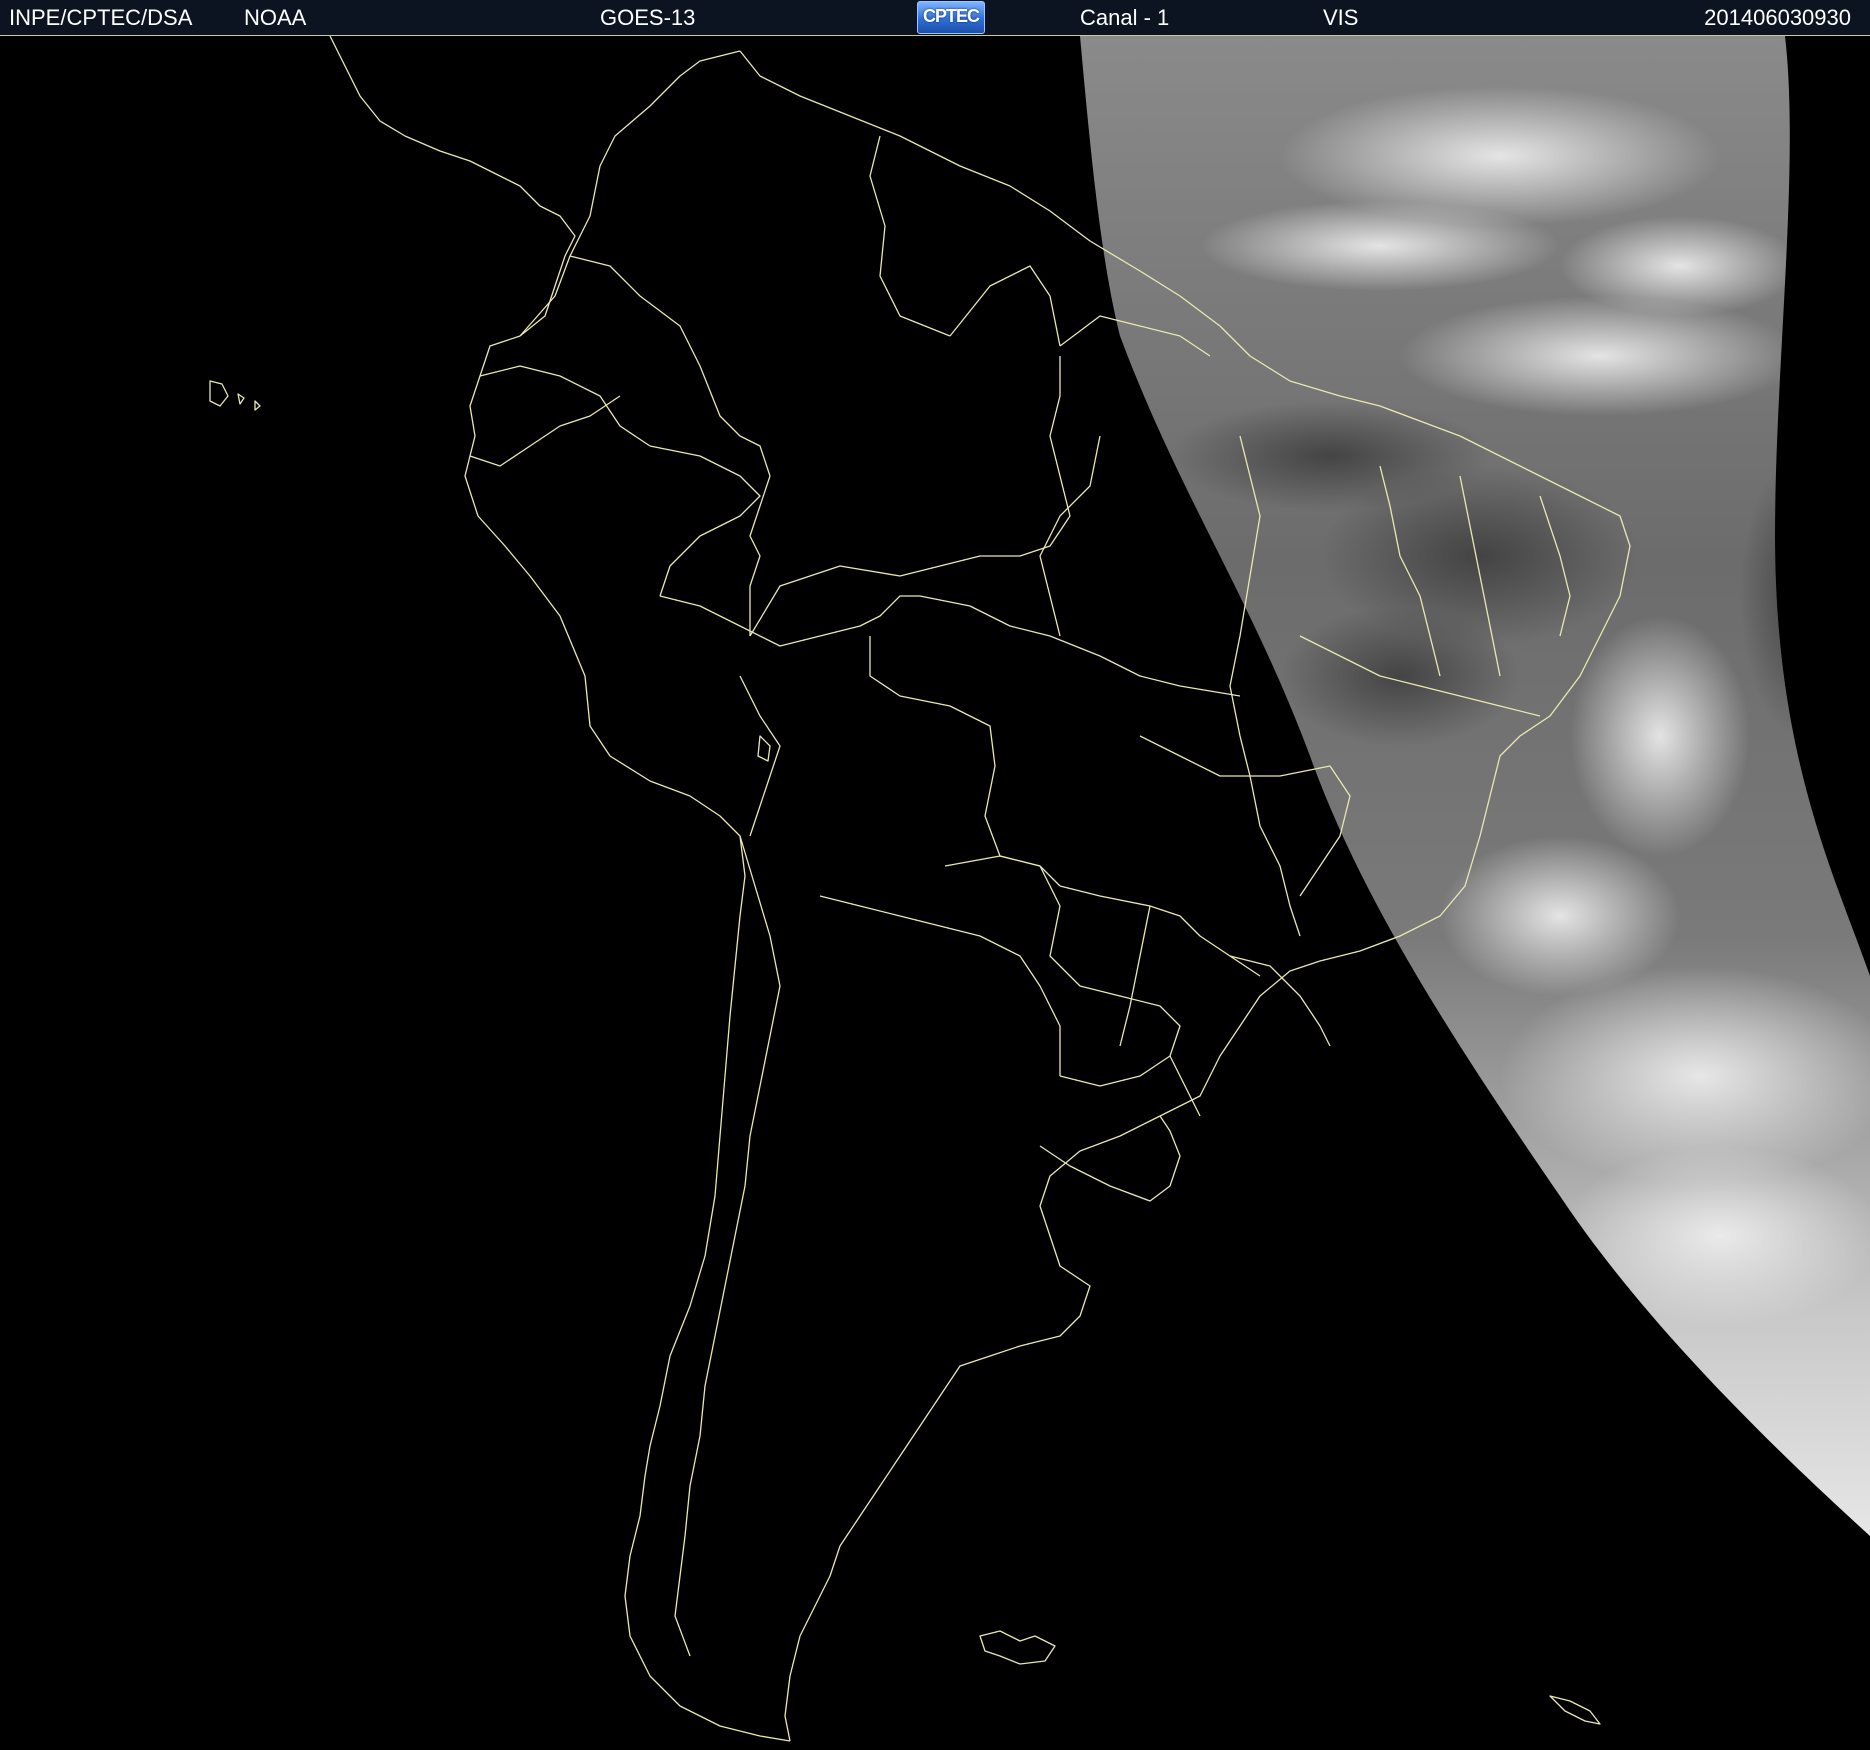 Image resolution: width=1870 pixels, height=1750 pixels. Describe the element at coordinates (910, 236) in the screenshot. I see `border-venezuela-guyana` at that location.